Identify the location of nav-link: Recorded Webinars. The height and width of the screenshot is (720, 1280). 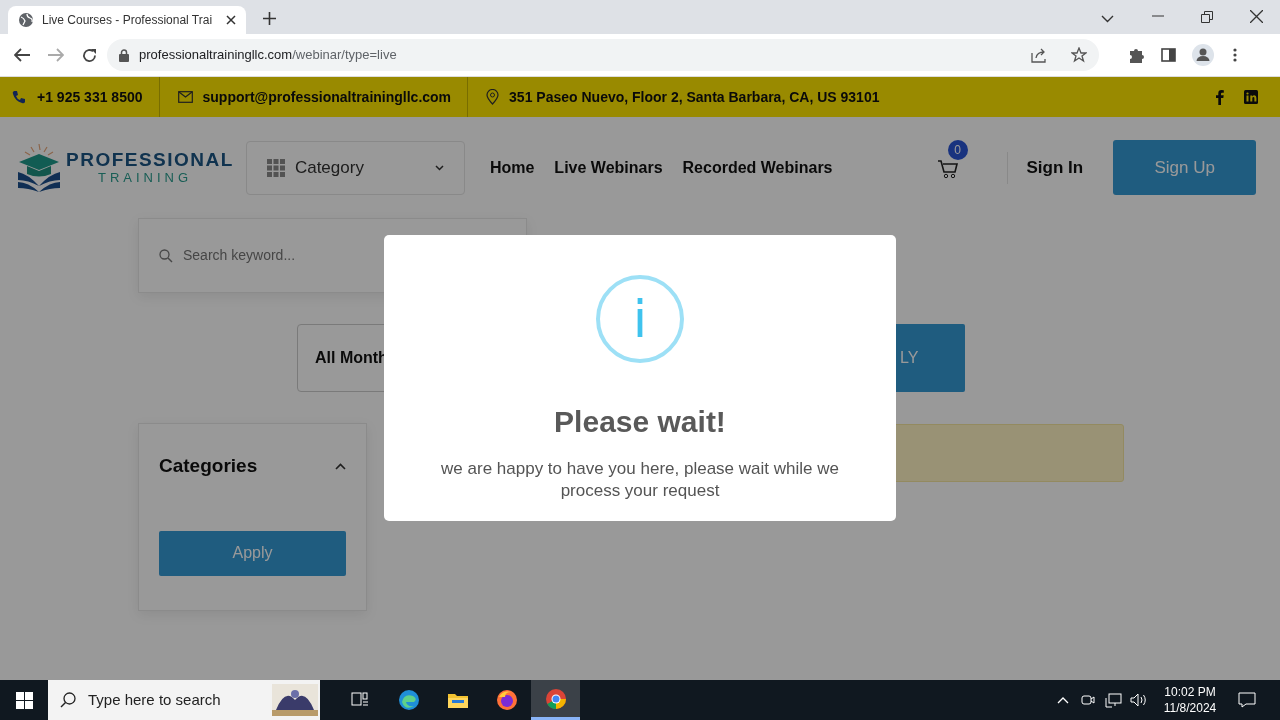
(757, 167).